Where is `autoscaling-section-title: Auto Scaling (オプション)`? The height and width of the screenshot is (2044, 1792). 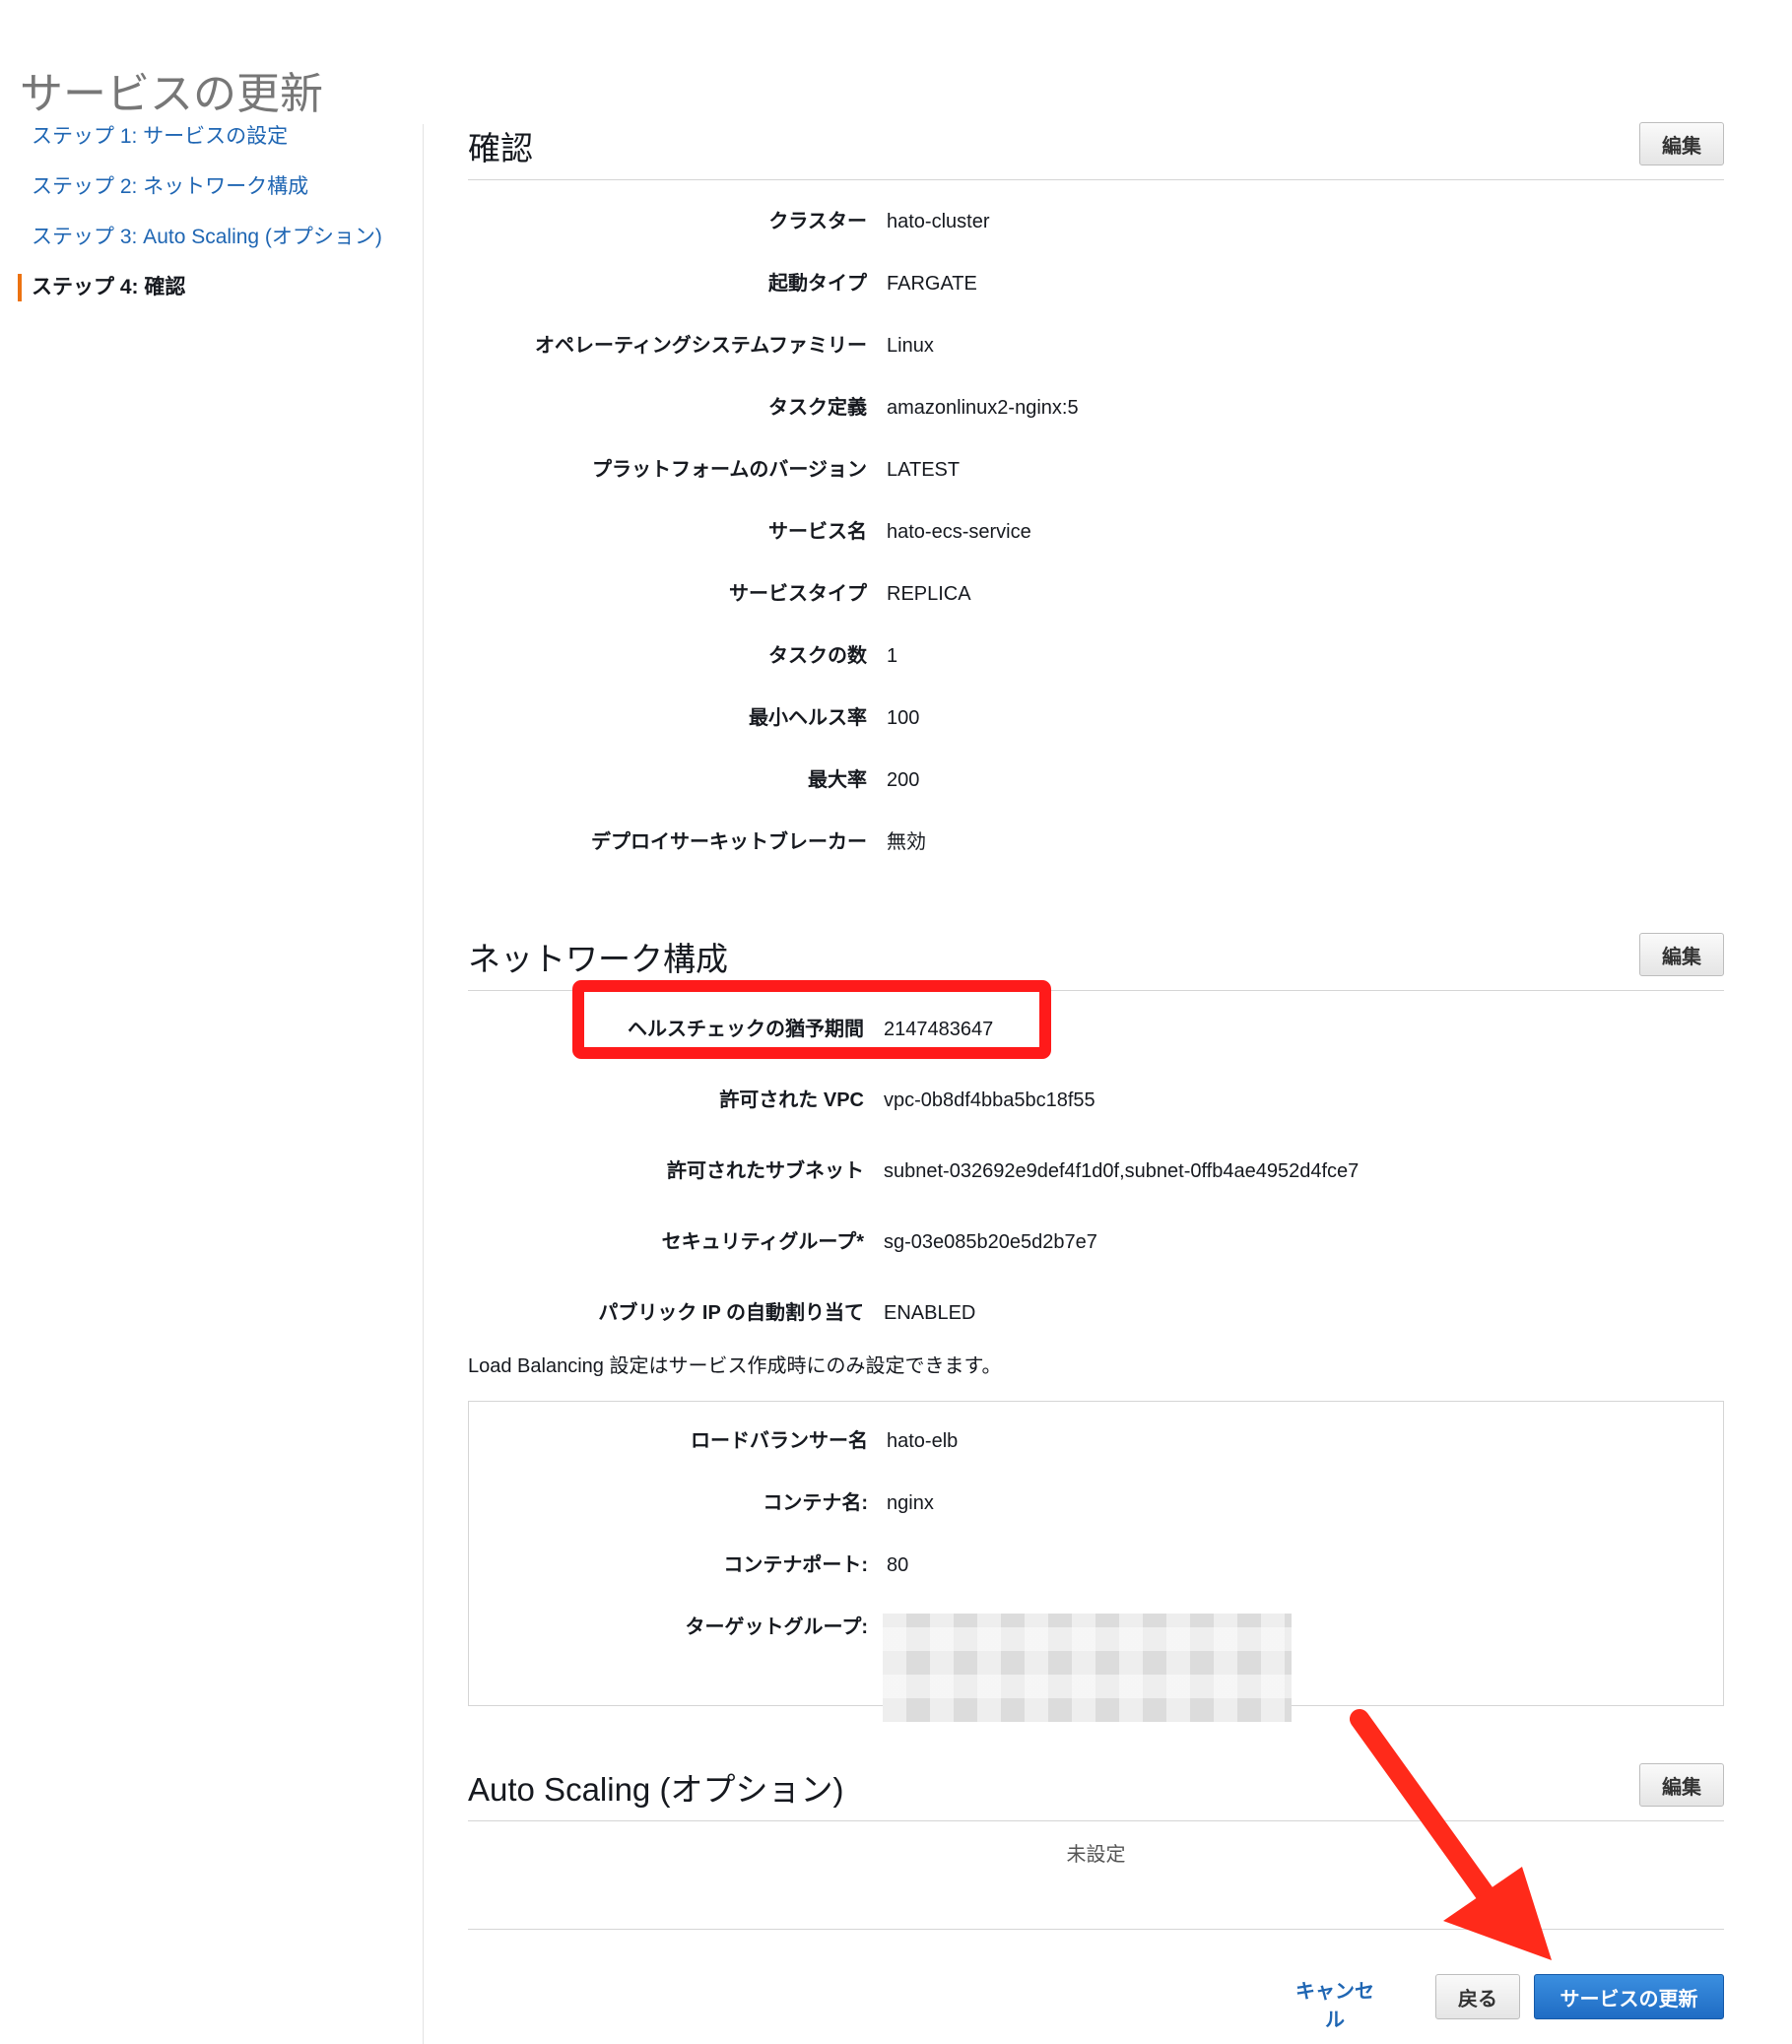
autoscaling-section-title: Auto Scaling (オプション) is located at coordinates (656, 1789).